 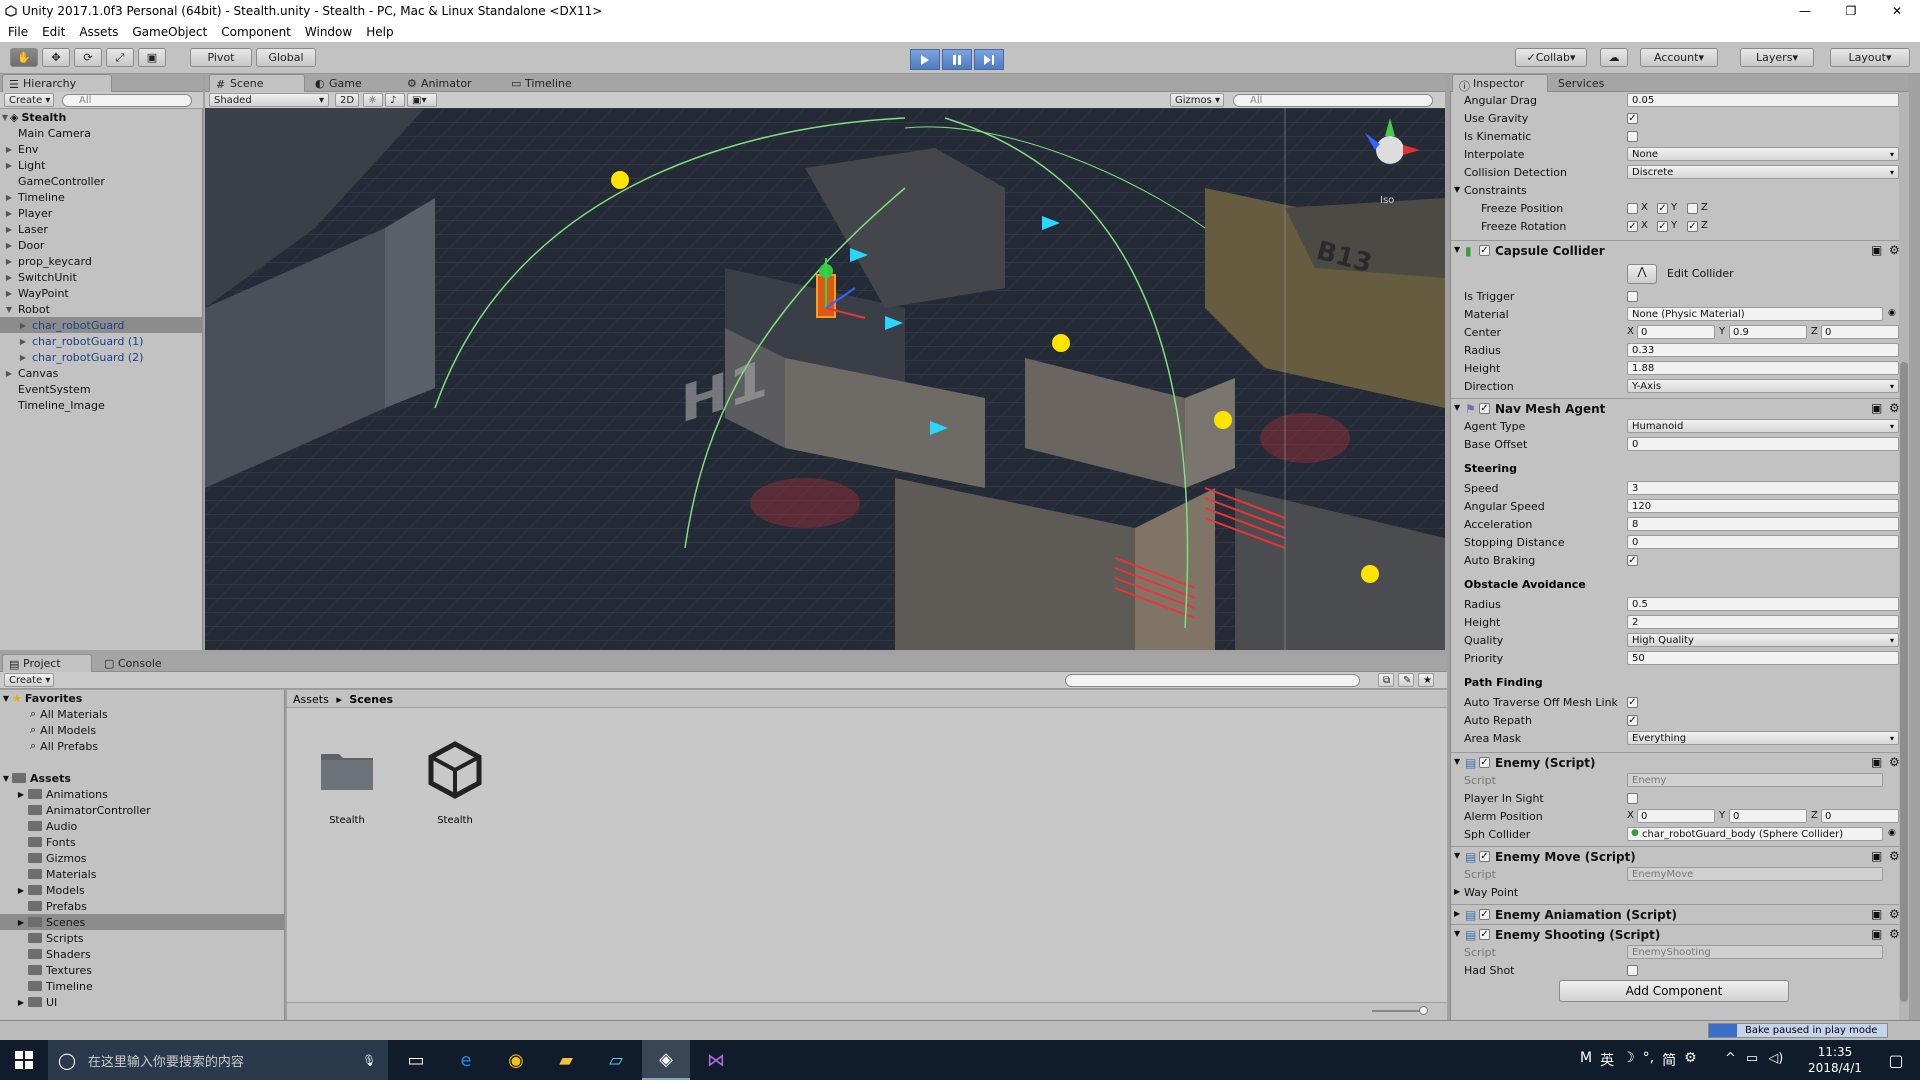 I want to click on gizmos-dropdown: Gizmos ▾, so click(x=1197, y=100).